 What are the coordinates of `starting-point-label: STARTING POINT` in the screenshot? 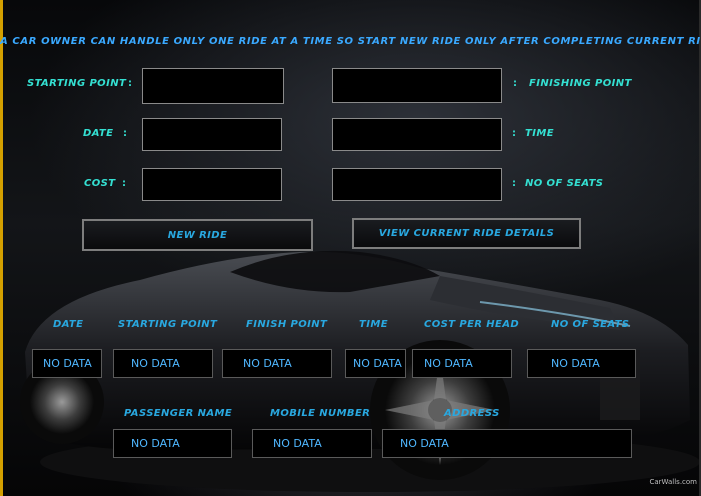 It's located at (77, 83).